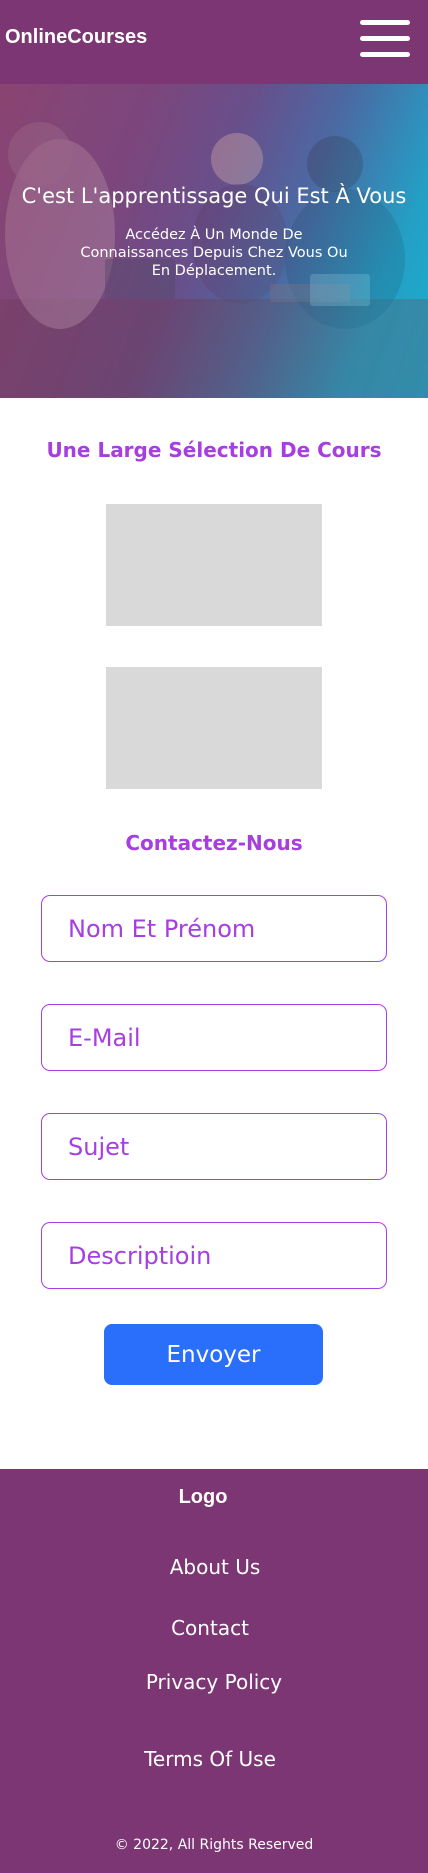  I want to click on footer-link-contact: Contact, so click(210, 1628).